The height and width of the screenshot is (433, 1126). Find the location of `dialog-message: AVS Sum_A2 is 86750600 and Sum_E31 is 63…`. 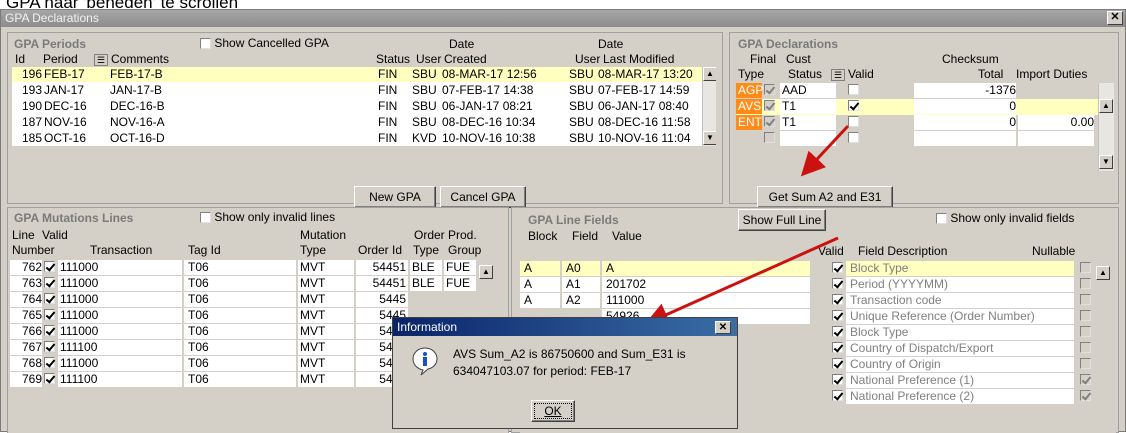

dialog-message: AVS Sum_A2 is 86750600 and Sum_E31 is 63… is located at coordinates (569, 363).